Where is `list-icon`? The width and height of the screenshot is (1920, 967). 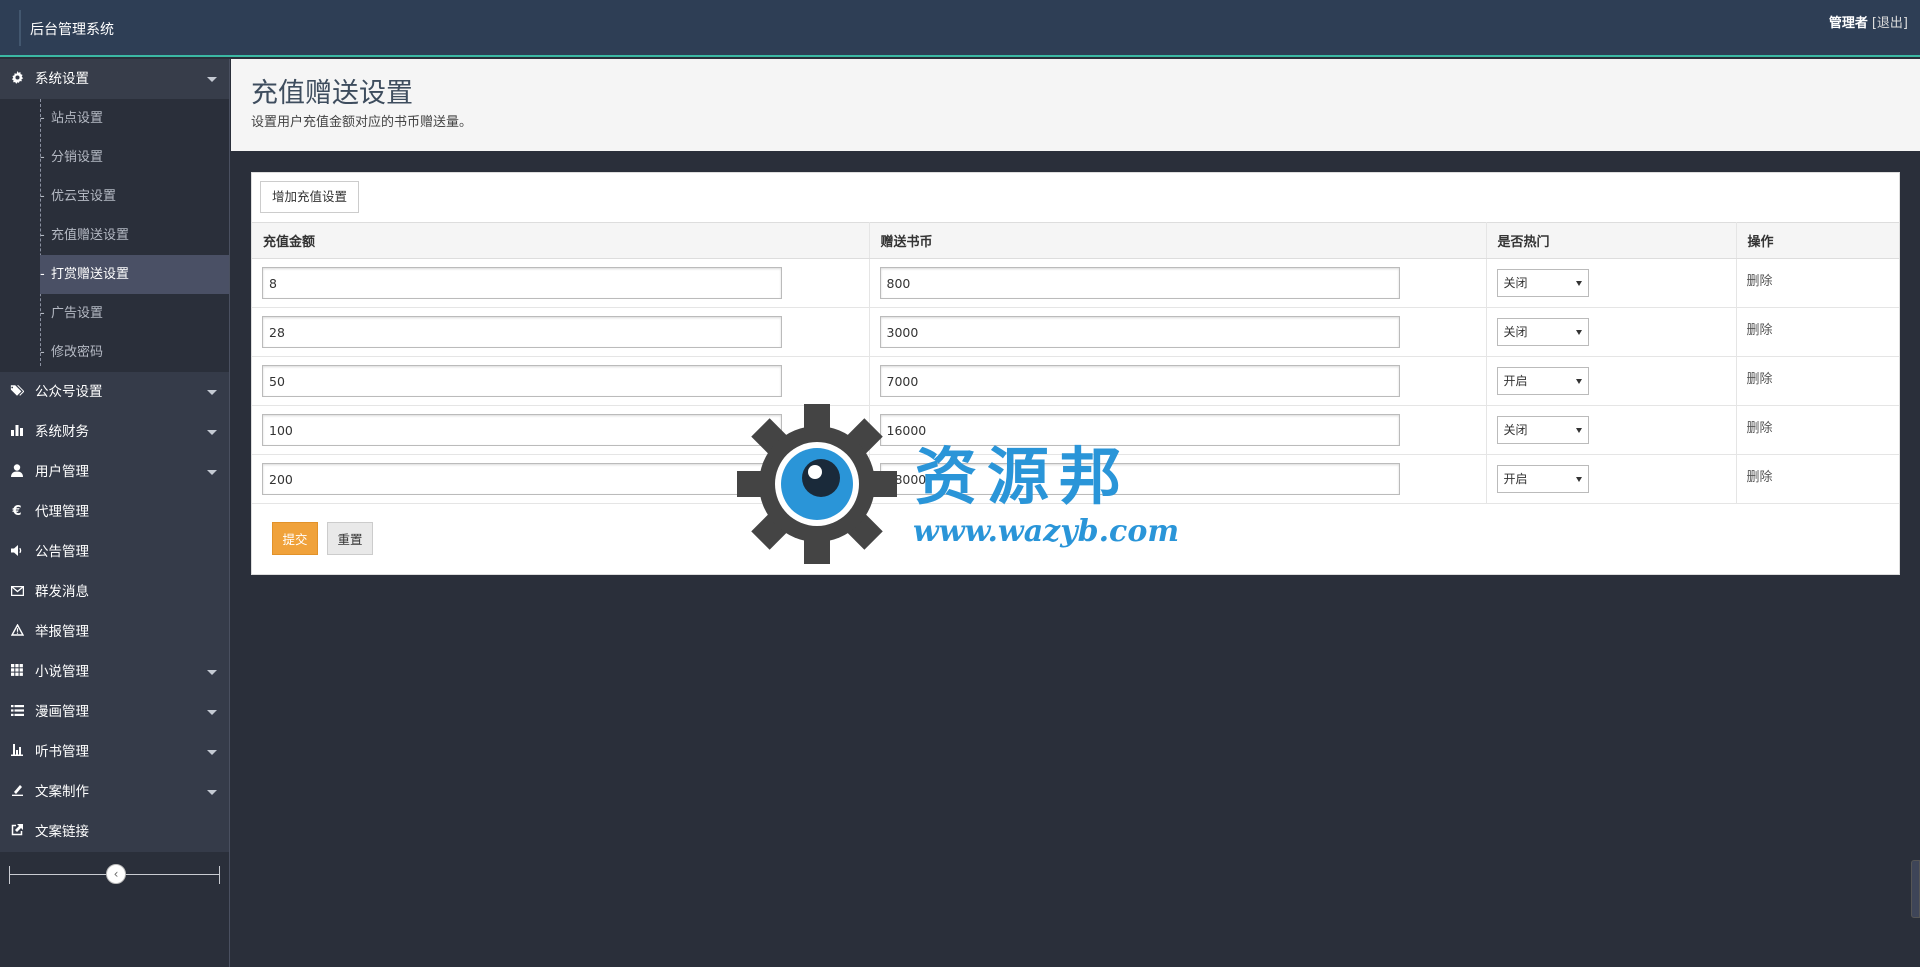
list-icon is located at coordinates (17, 712).